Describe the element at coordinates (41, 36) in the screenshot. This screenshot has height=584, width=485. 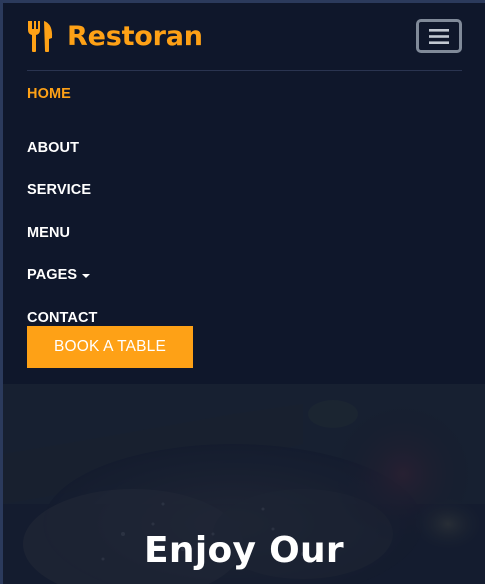
I see `utensils-icon` at that location.